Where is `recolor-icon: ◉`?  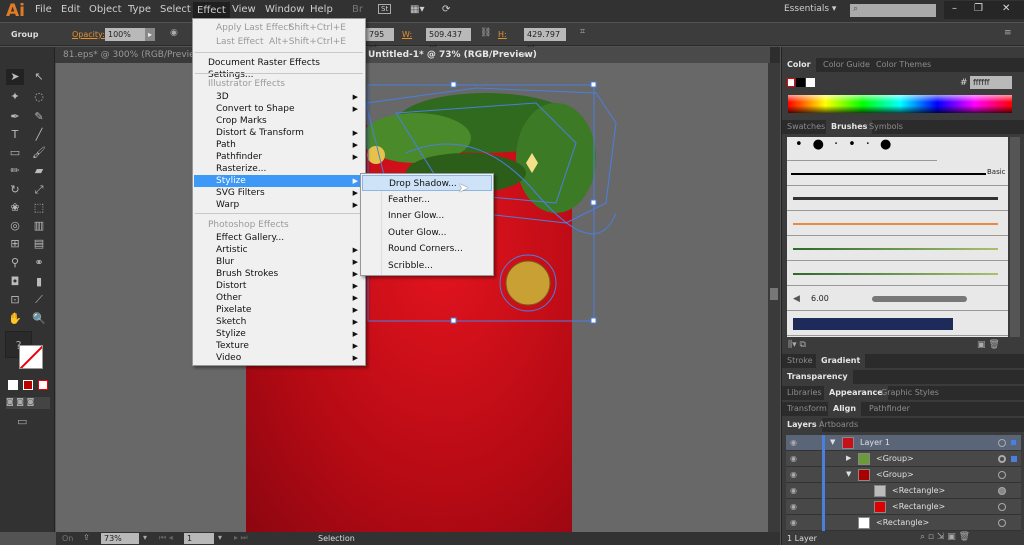
recolor-icon: ◉ is located at coordinates (174, 33).